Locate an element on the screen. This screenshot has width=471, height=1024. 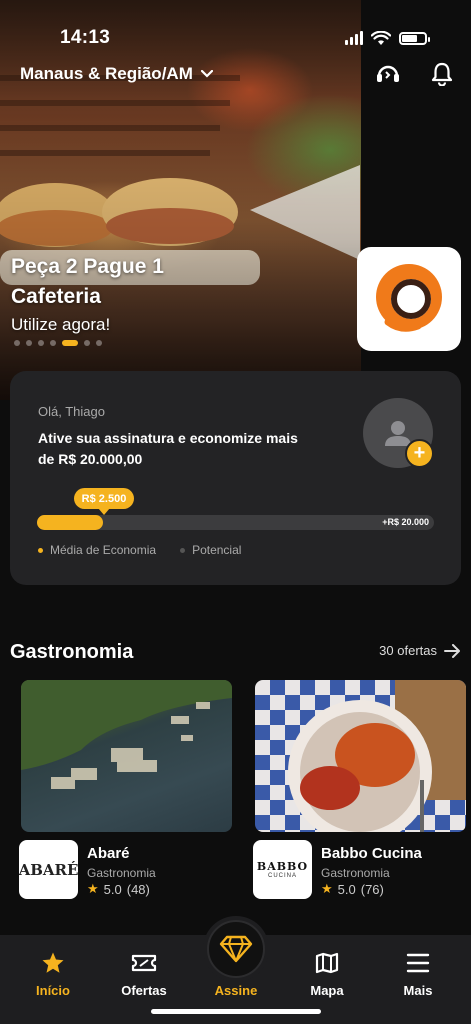
battery-icon is located at coordinates (414, 38).